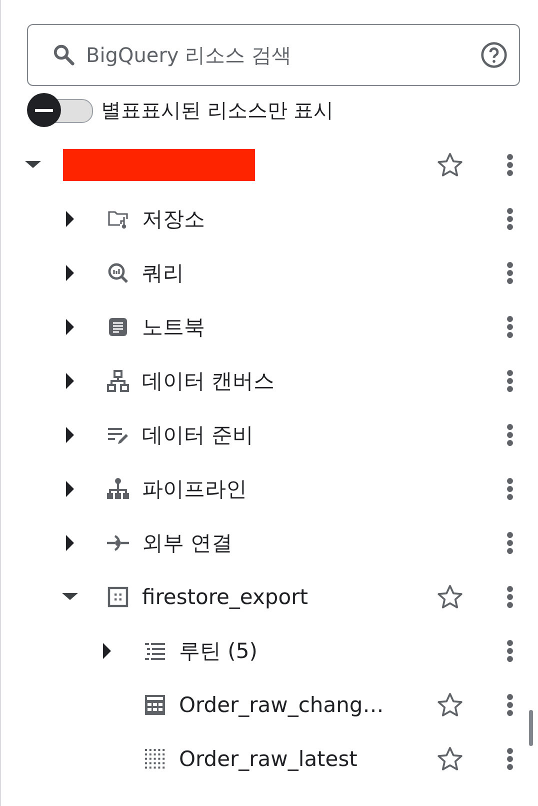 This screenshot has width=538, height=806. What do you see at coordinates (118, 597) in the screenshot?
I see `dataset-icon` at bounding box center [118, 597].